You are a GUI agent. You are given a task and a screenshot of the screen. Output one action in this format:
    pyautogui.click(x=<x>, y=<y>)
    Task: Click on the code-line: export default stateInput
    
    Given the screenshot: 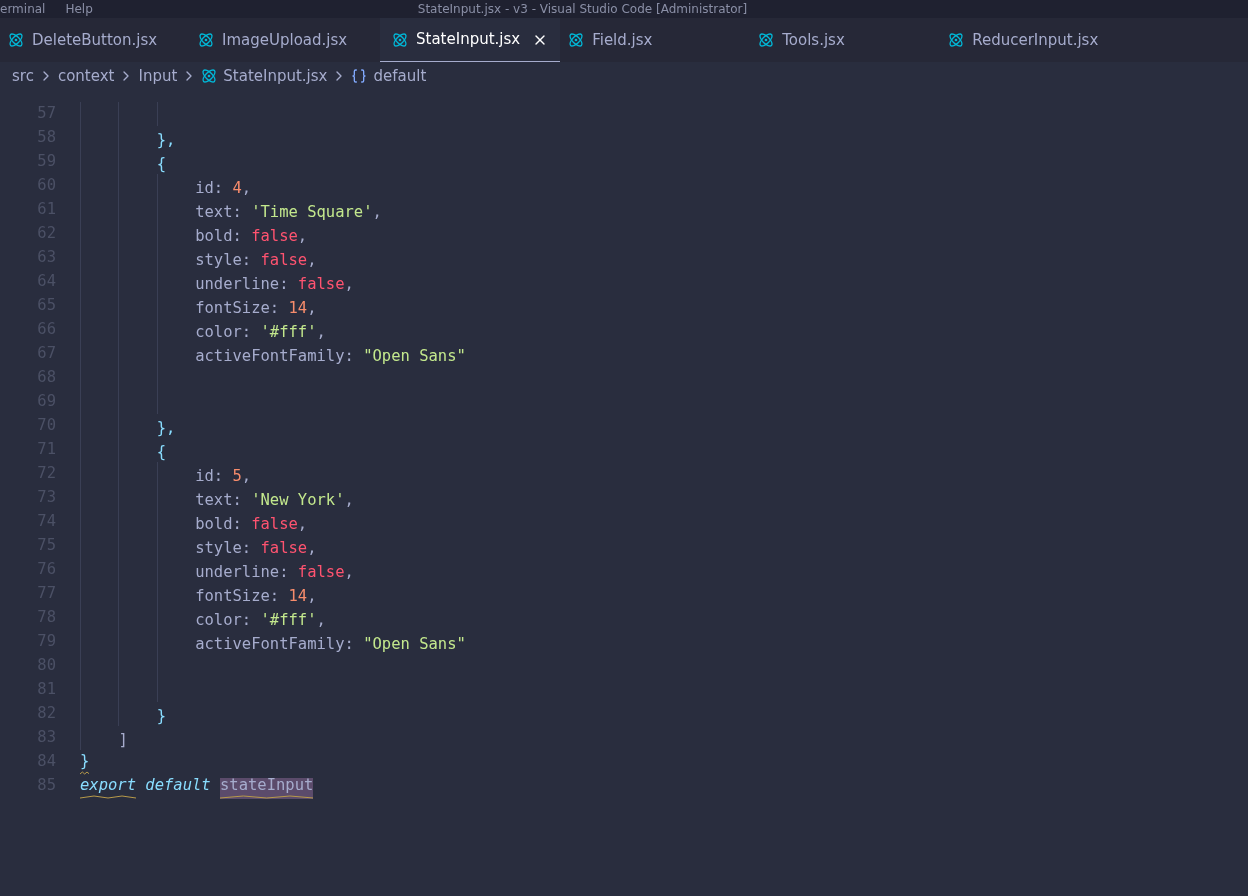 What is the action you would take?
    pyautogui.click(x=197, y=788)
    